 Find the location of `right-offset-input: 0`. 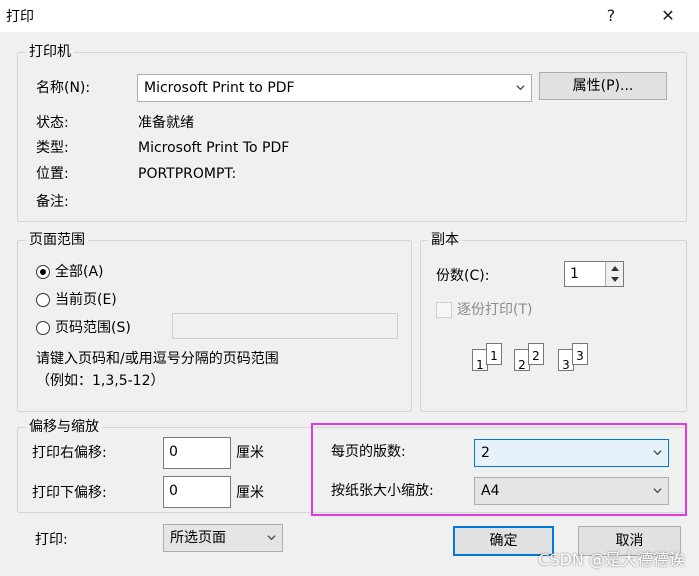

right-offset-input: 0 is located at coordinates (197, 453).